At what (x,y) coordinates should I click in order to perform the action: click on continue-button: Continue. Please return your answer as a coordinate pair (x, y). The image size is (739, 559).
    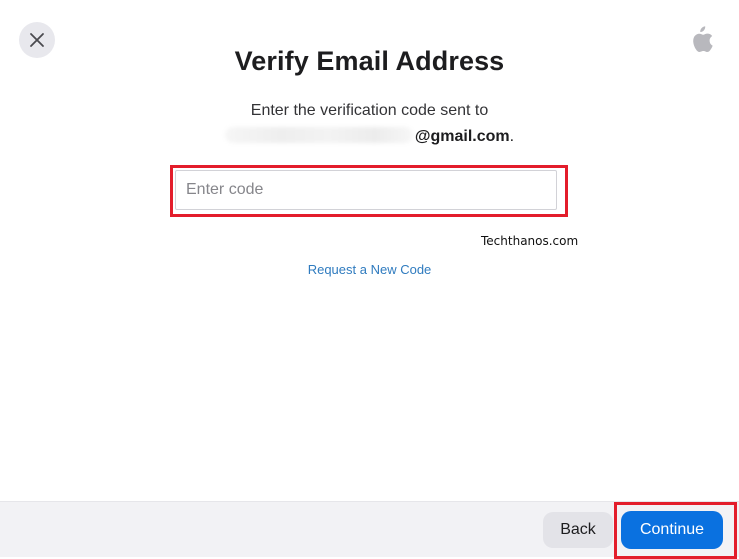
    Looking at the image, I should click on (672, 530).